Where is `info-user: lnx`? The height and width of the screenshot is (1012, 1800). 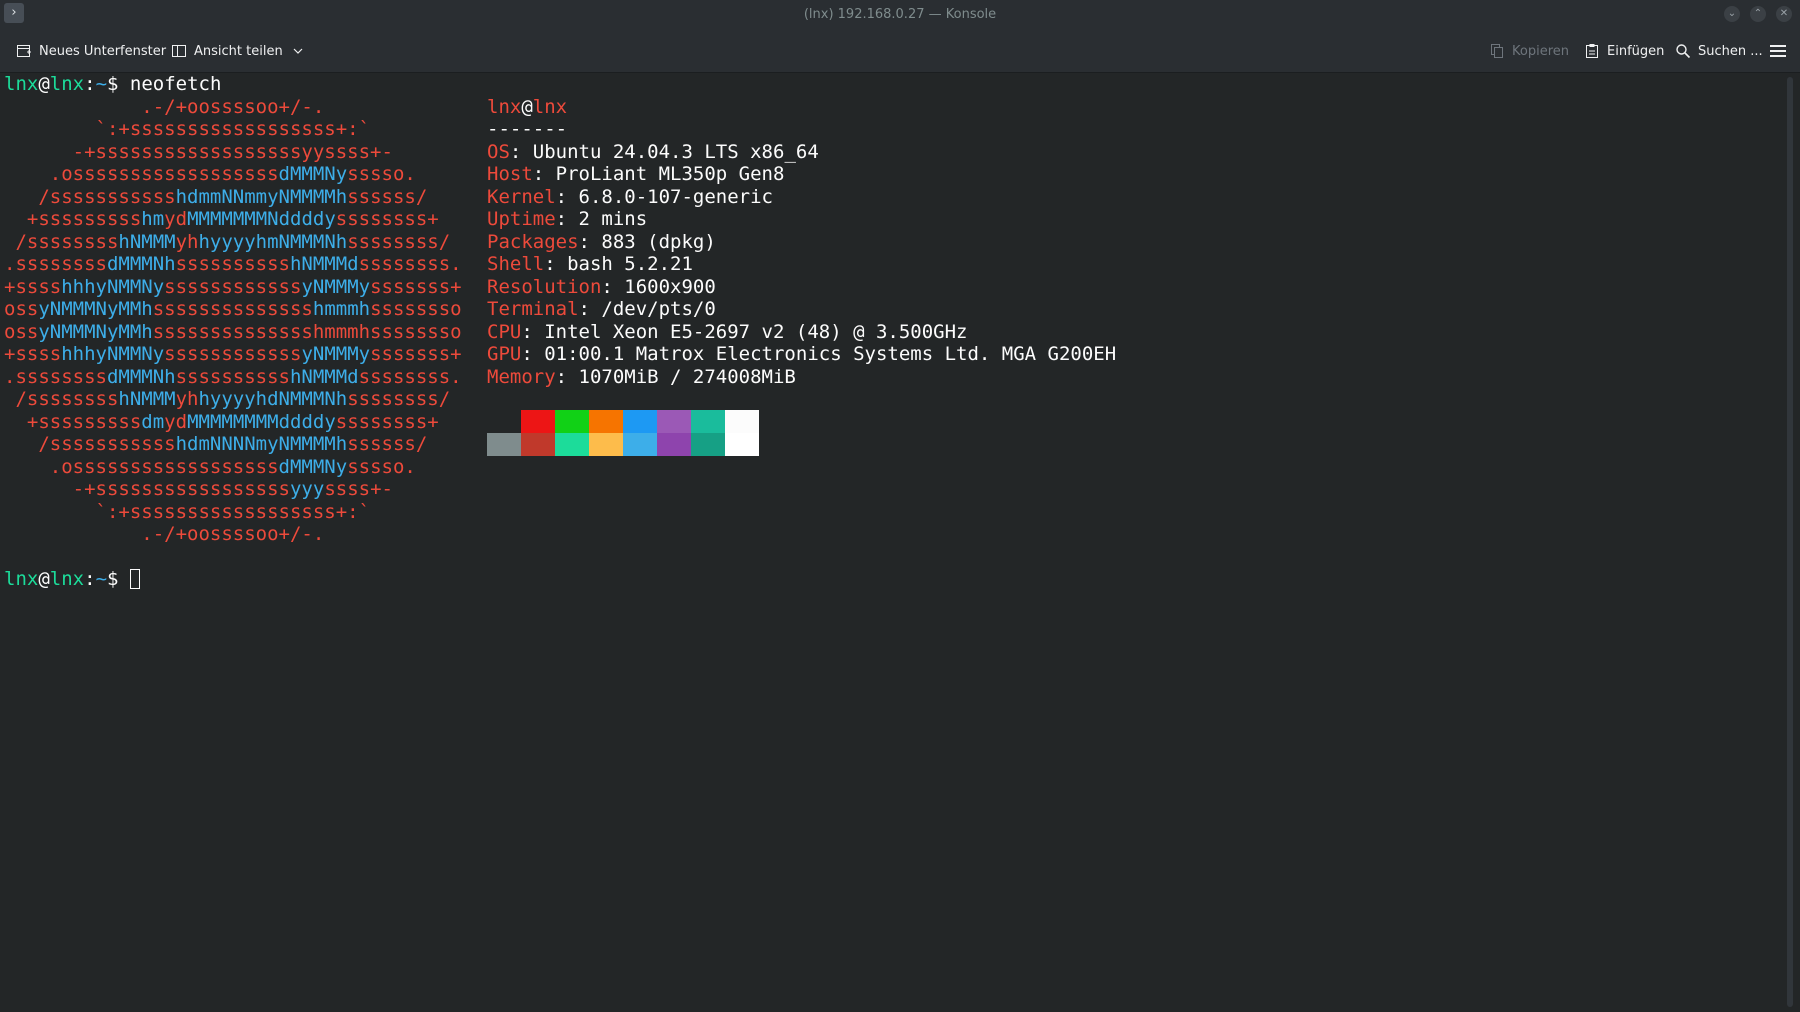
info-user: lnx is located at coordinates (504, 106).